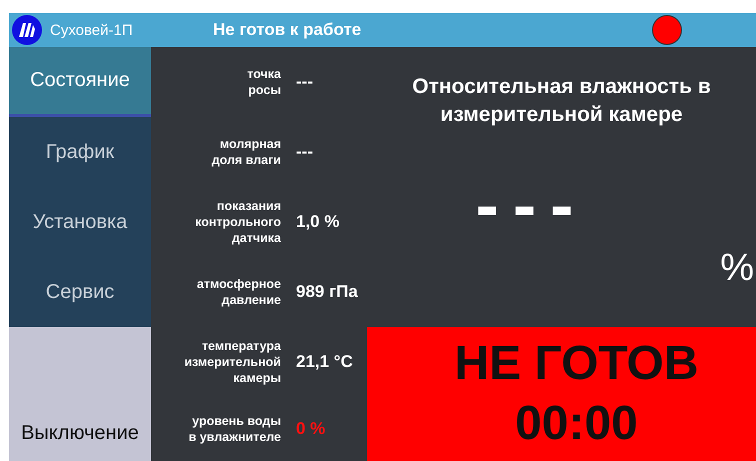 This screenshot has width=756, height=461. I want to click on reading-label: атмосферное давление, so click(238, 292).